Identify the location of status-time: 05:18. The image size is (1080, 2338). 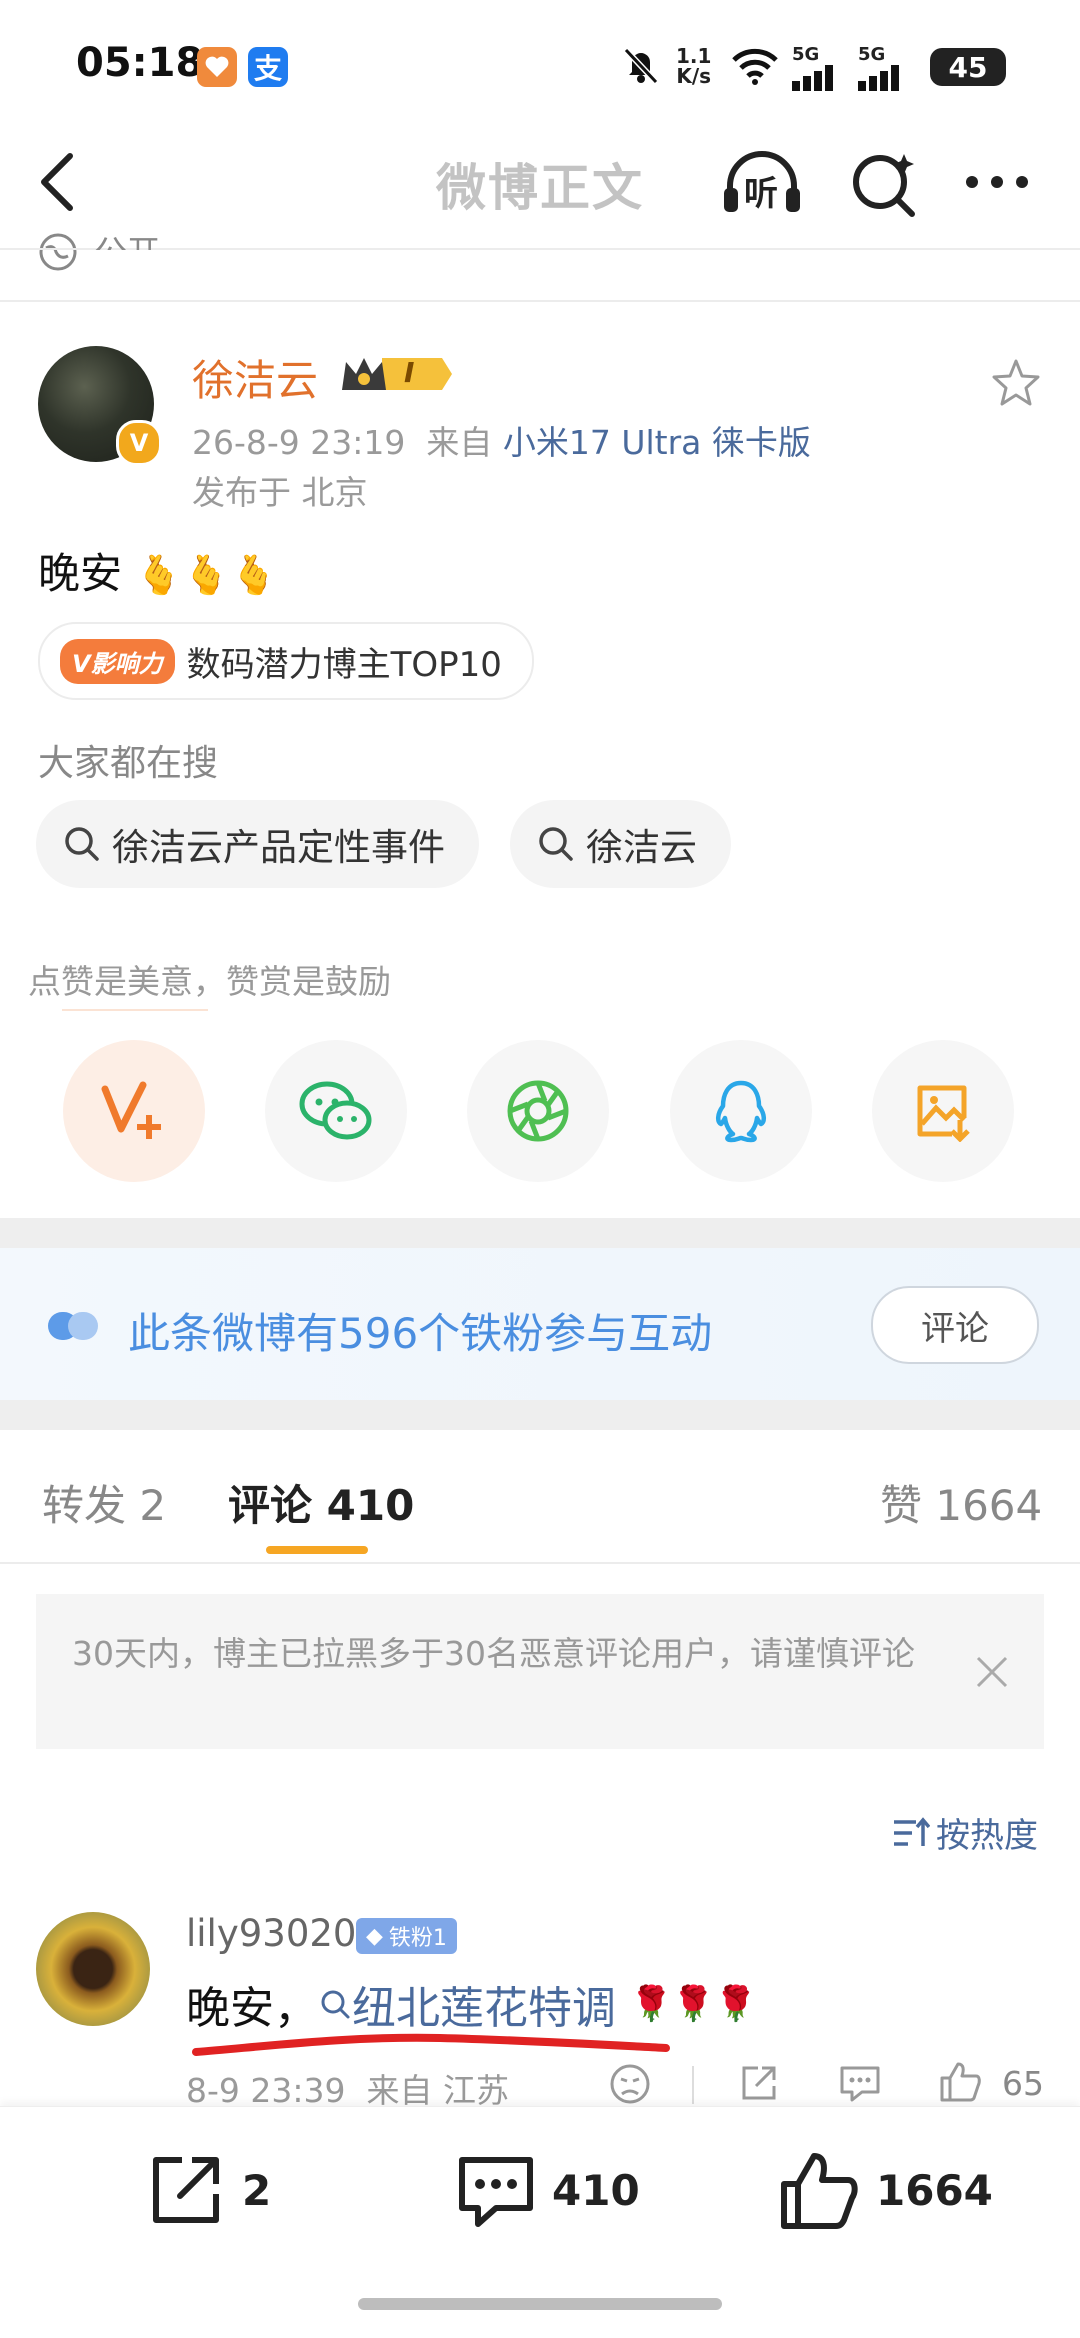
(140, 63).